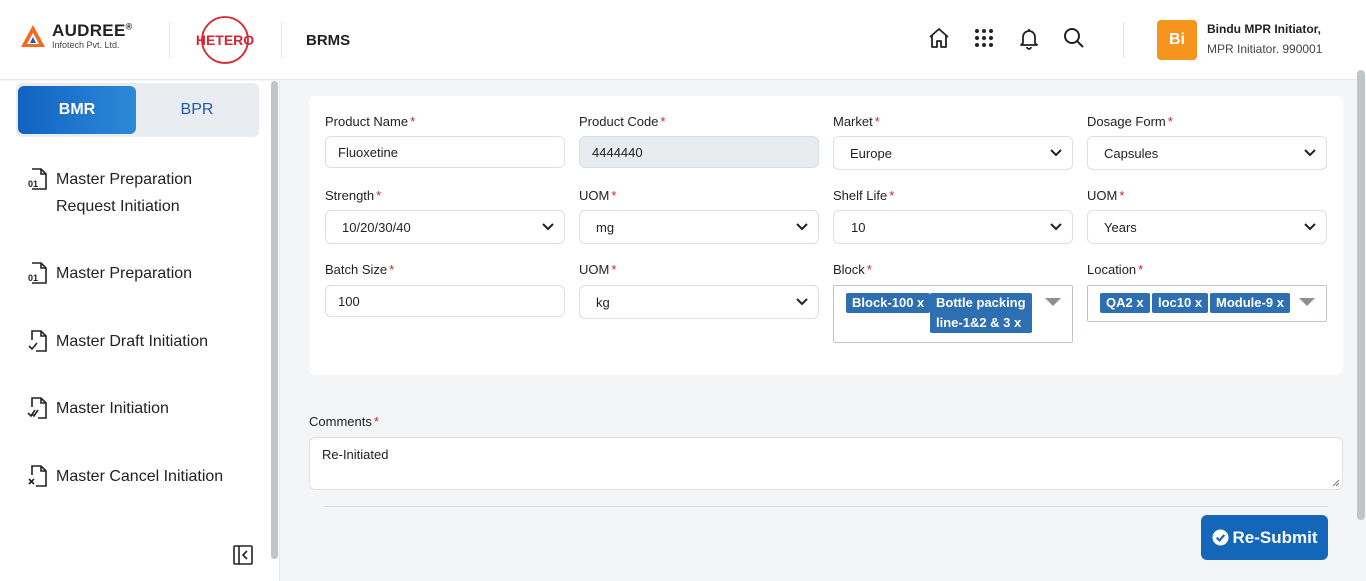 The height and width of the screenshot is (581, 1366). Describe the element at coordinates (984, 38) in the screenshot. I see `apps-grid-icon` at that location.